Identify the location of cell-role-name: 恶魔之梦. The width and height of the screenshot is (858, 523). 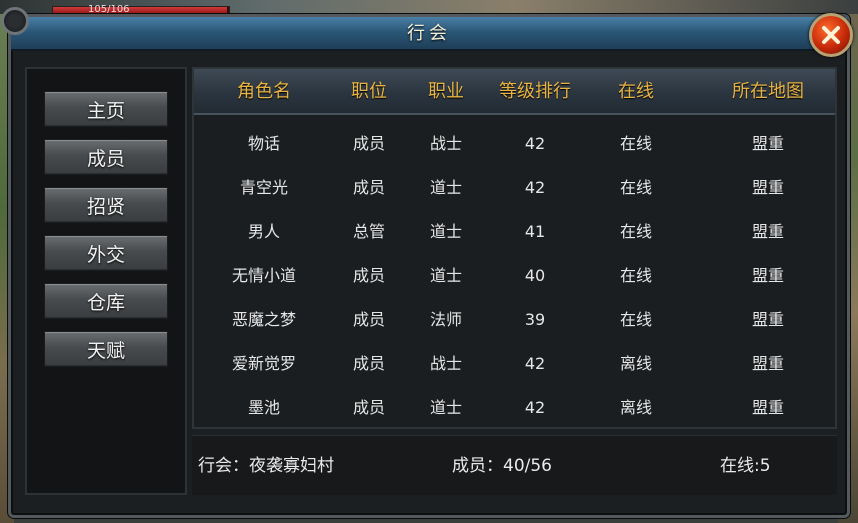
(263, 319).